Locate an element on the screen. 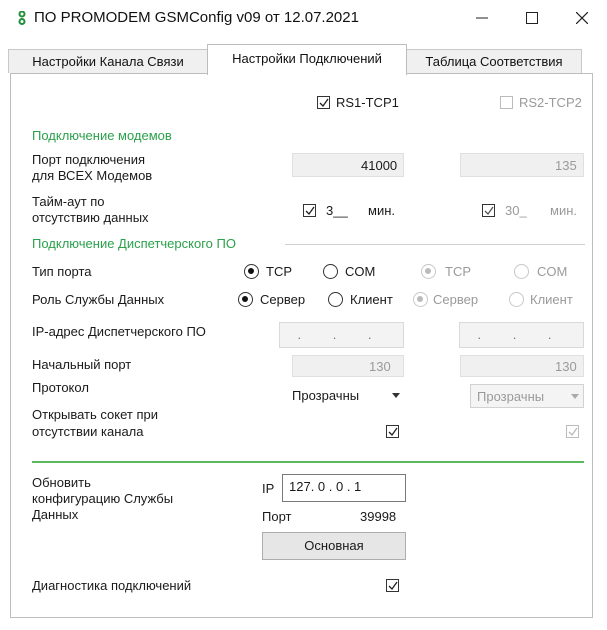 The width and height of the screenshot is (607, 630). modem-port-col1-value: 41000 is located at coordinates (379, 165).